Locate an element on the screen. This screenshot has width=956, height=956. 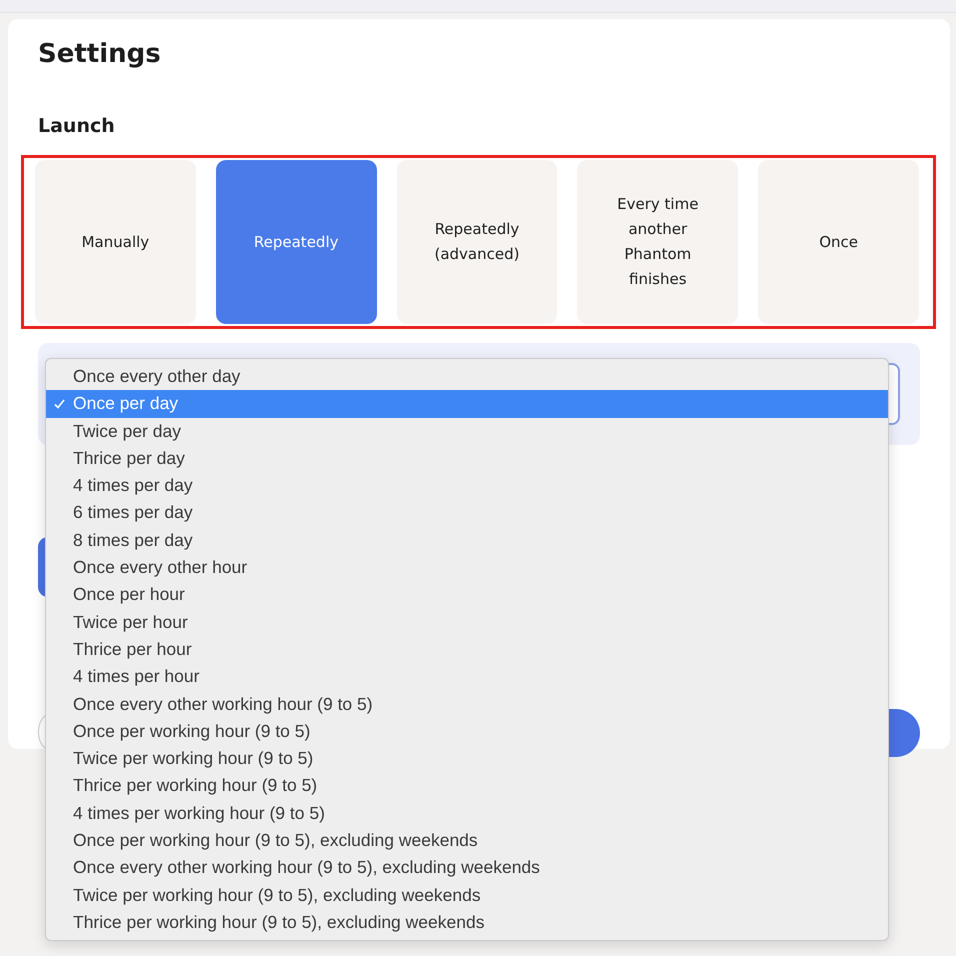
menu-item: Twice per day is located at coordinates (467, 431).